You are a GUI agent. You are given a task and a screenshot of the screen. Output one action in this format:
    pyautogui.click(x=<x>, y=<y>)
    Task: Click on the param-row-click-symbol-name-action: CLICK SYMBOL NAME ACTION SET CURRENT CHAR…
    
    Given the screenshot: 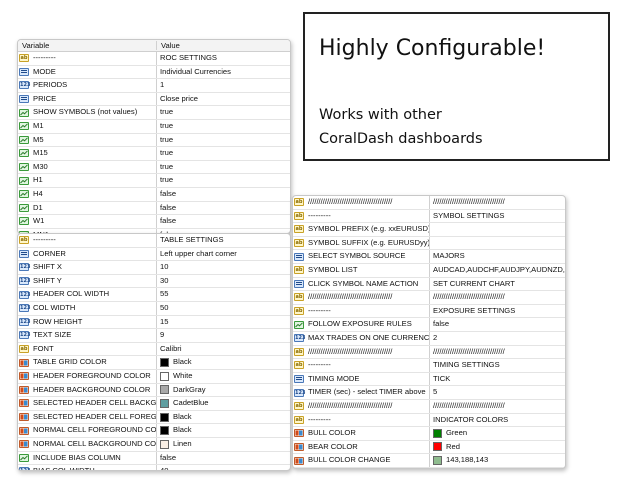 What is the action you would take?
    pyautogui.click(x=429, y=284)
    